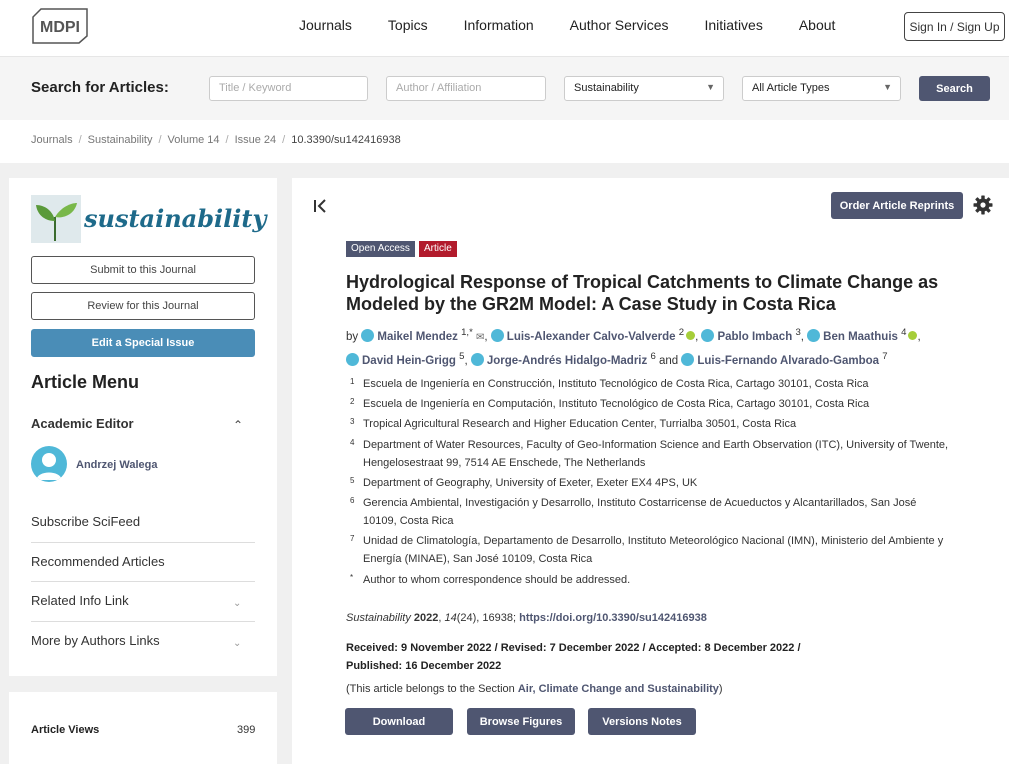 The width and height of the screenshot is (1009, 764). What do you see at coordinates (417, 337) in the screenshot?
I see `author-name: Maikel Mendez` at bounding box center [417, 337].